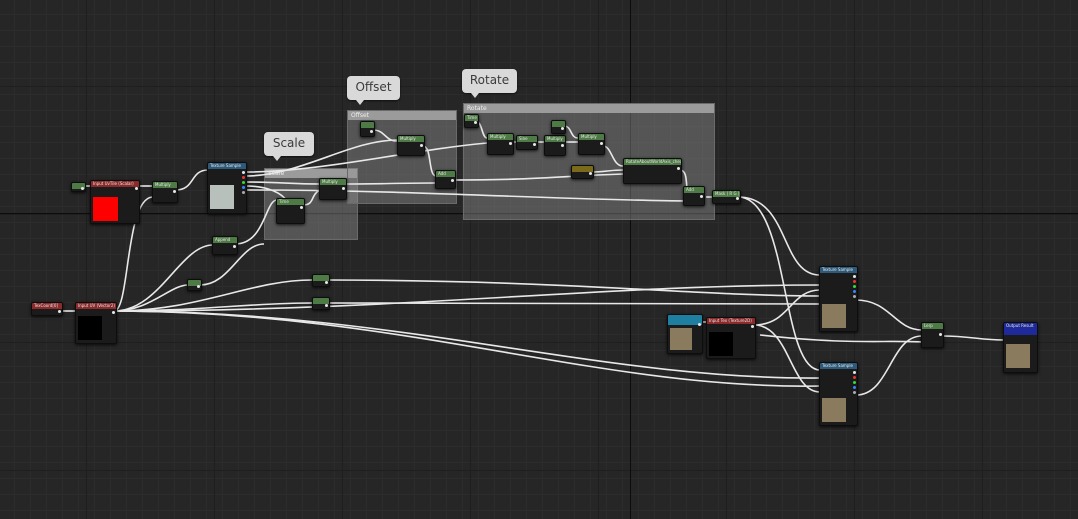 The width and height of the screenshot is (1078, 519). What do you see at coordinates (115, 184) in the screenshot?
I see `input-uv-tile-title: Input UvTile (Scalar)` at bounding box center [115, 184].